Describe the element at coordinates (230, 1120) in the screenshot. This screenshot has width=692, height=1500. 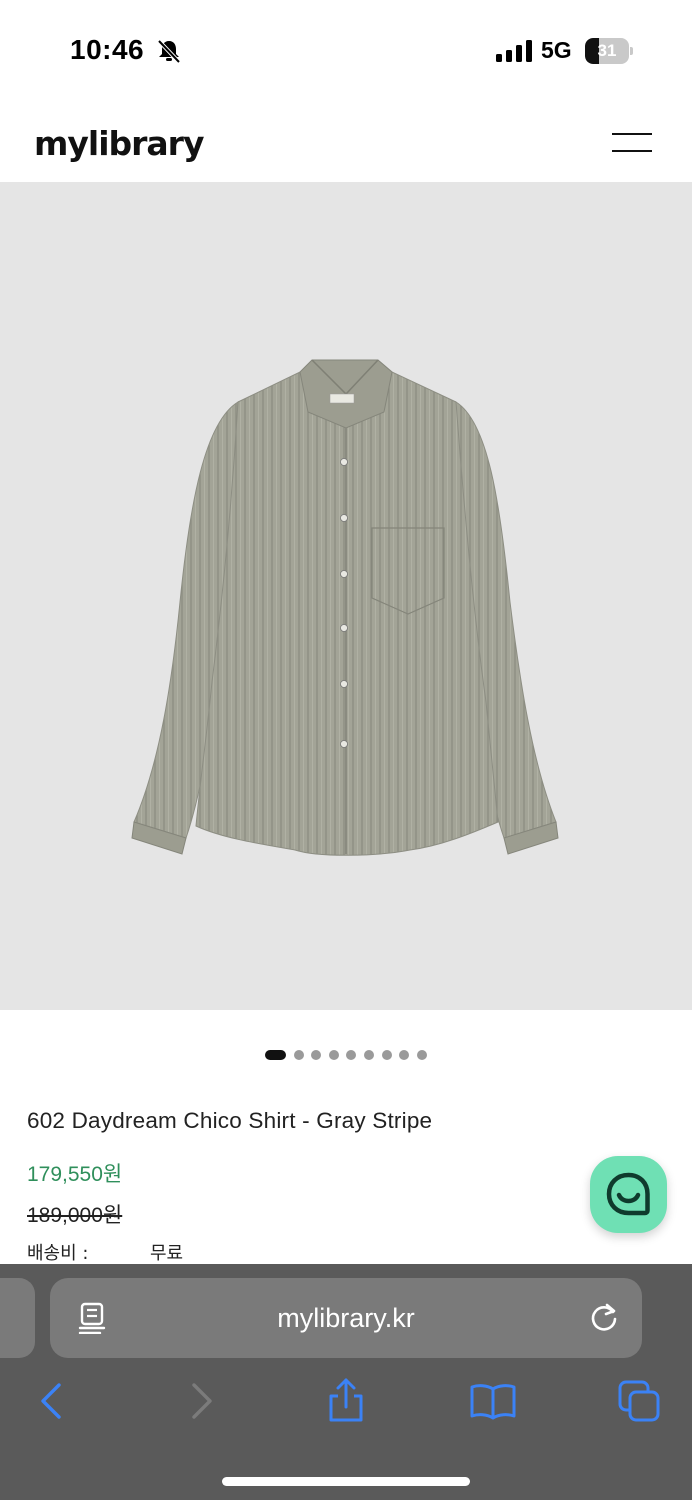
I see `product-title: 602 Daydream Chico Shirt - Gray Stripe` at that location.